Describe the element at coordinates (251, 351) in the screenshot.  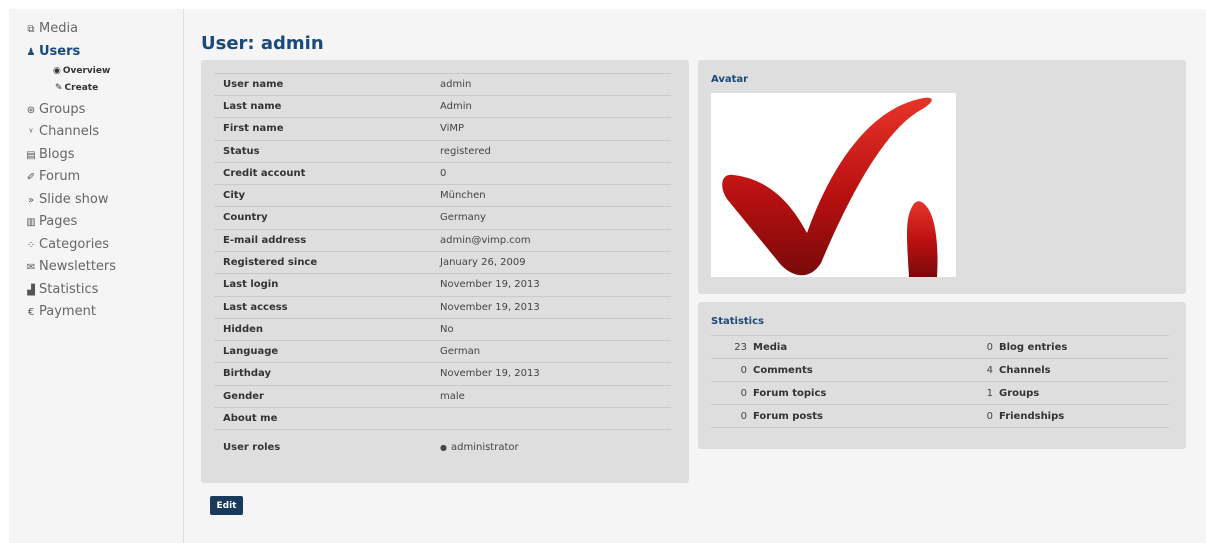
I see `detail-label: Language` at that location.